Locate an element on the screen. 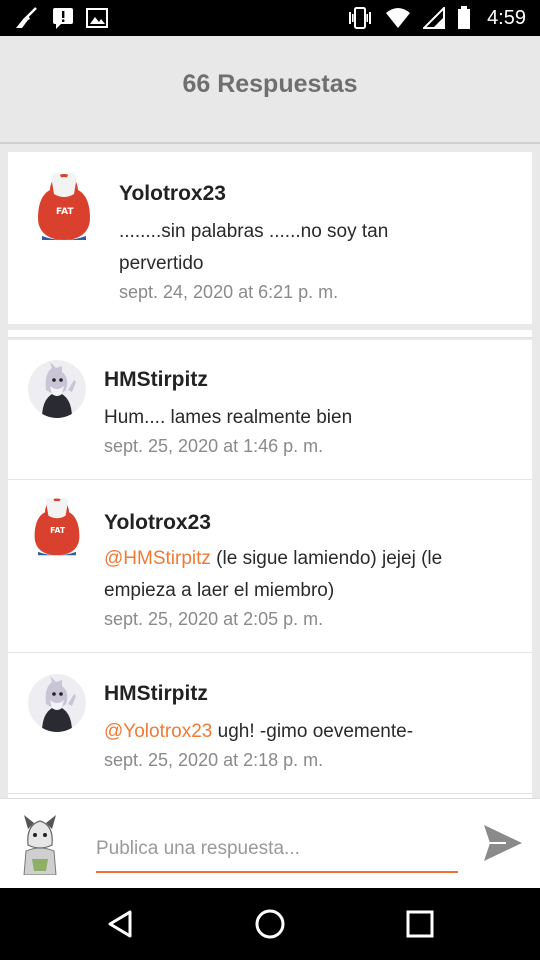  reply-timestamp: sept. 25, 2020 at 1:46 p. m. is located at coordinates (214, 446).